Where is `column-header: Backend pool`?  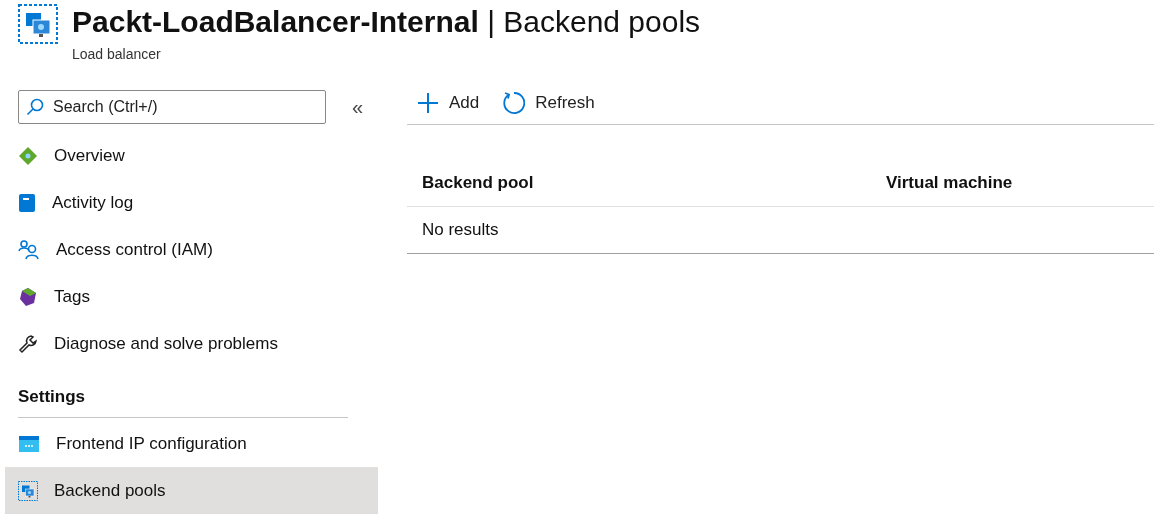
column-header: Backend pool is located at coordinates (478, 182).